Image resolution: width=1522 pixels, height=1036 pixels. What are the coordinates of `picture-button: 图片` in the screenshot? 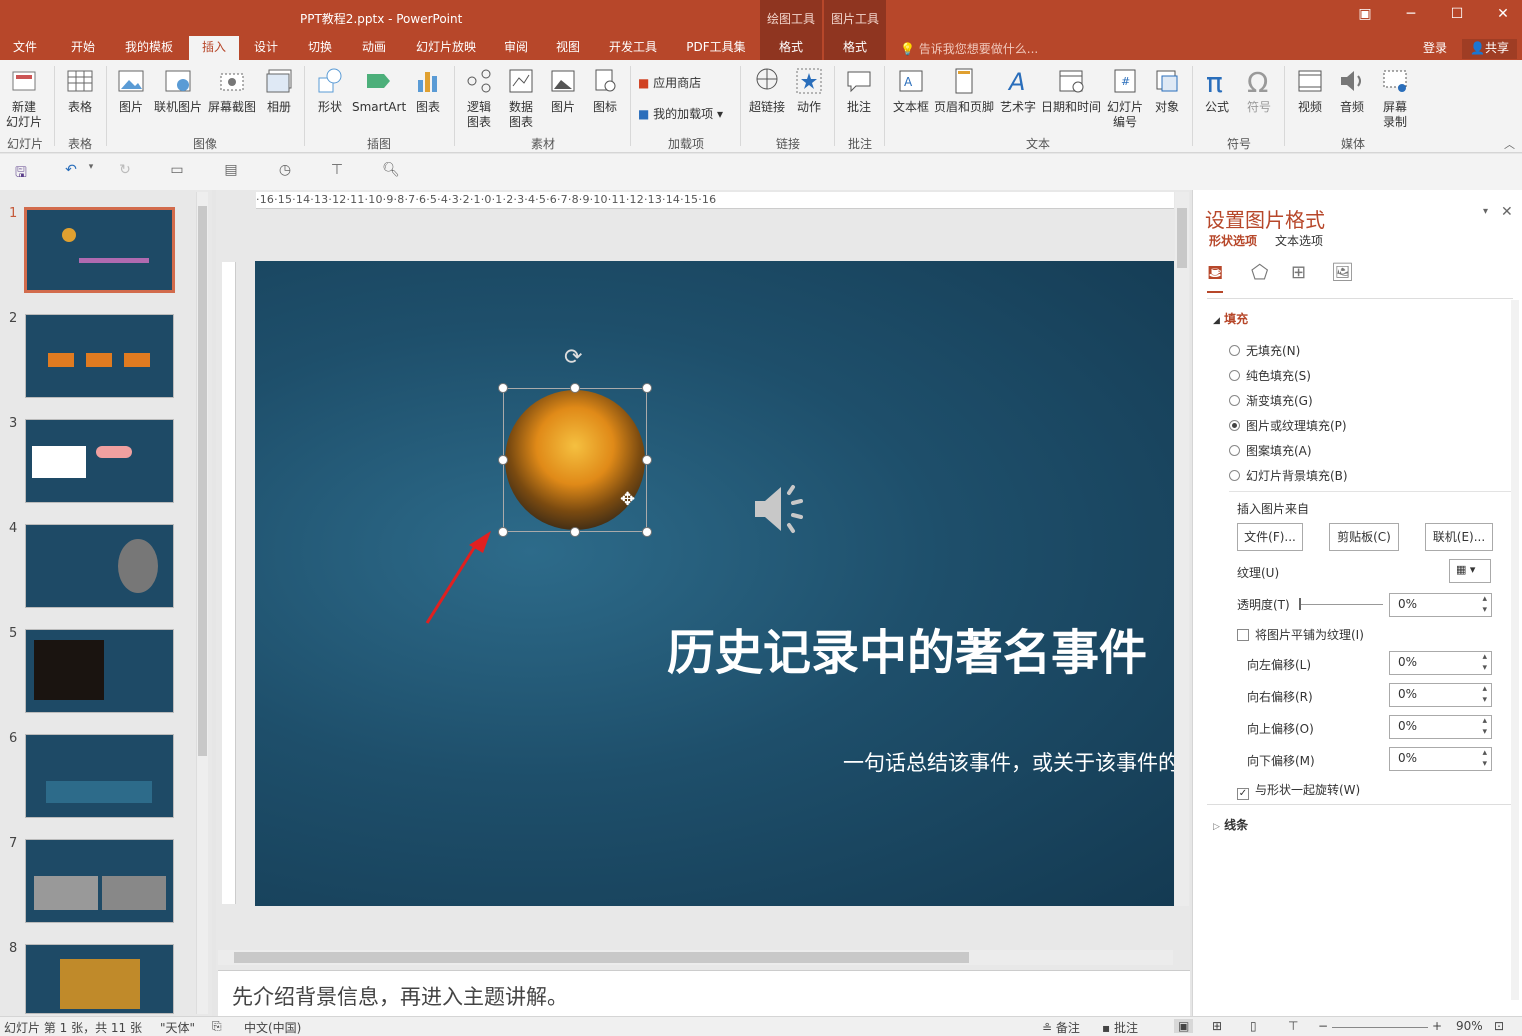 It's located at (131, 89).